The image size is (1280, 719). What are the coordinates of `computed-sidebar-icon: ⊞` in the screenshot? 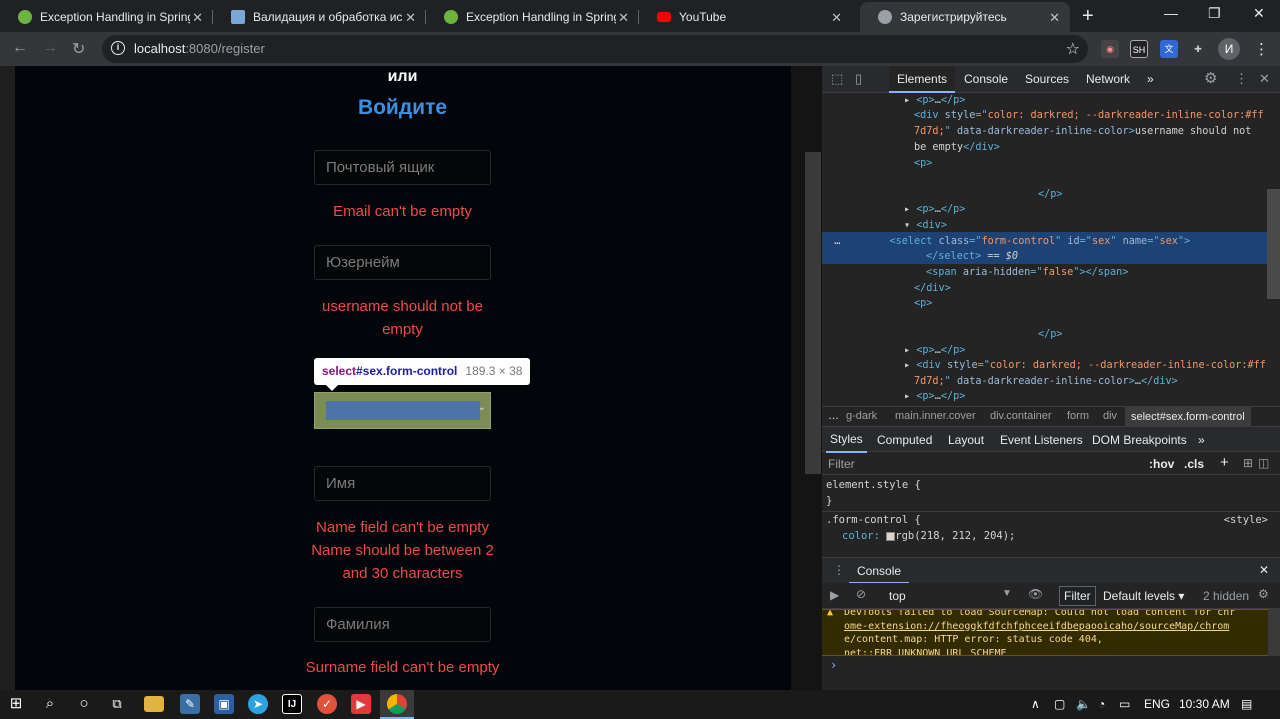 It's located at (1248, 463).